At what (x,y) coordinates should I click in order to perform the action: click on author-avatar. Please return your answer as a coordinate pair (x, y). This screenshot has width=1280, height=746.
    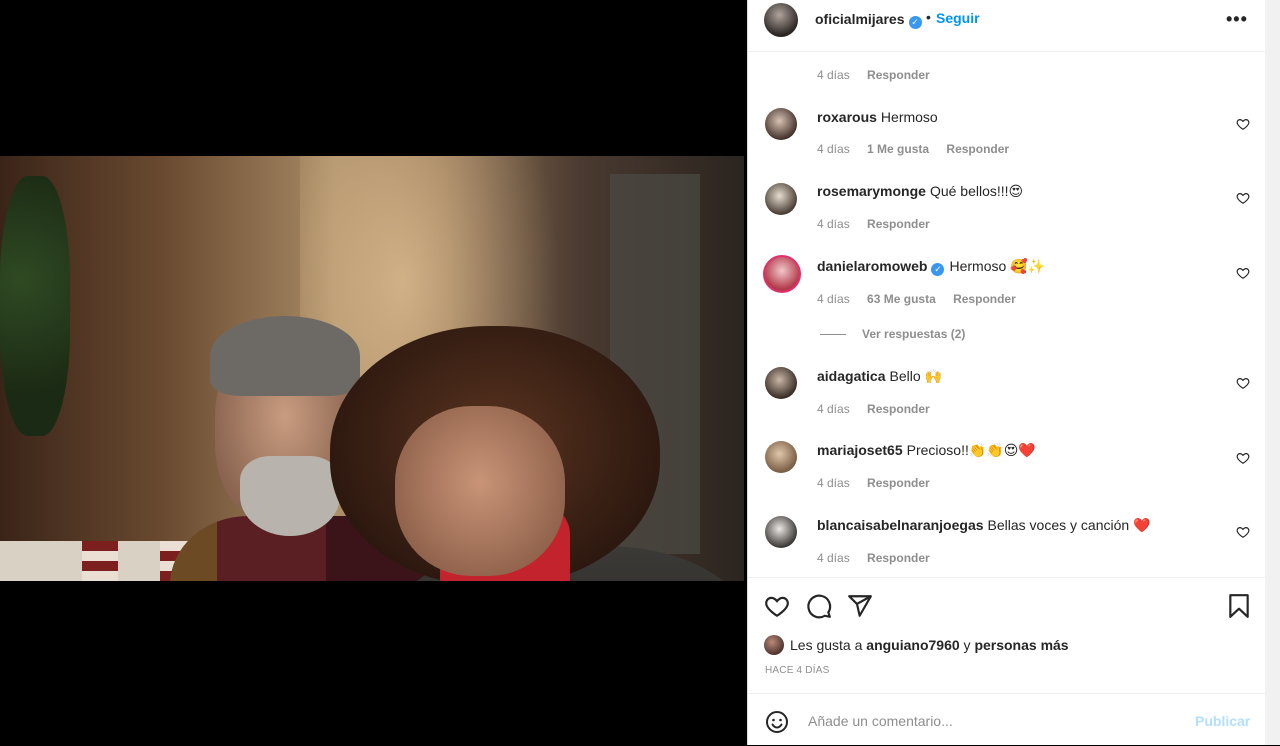
    Looking at the image, I should click on (781, 20).